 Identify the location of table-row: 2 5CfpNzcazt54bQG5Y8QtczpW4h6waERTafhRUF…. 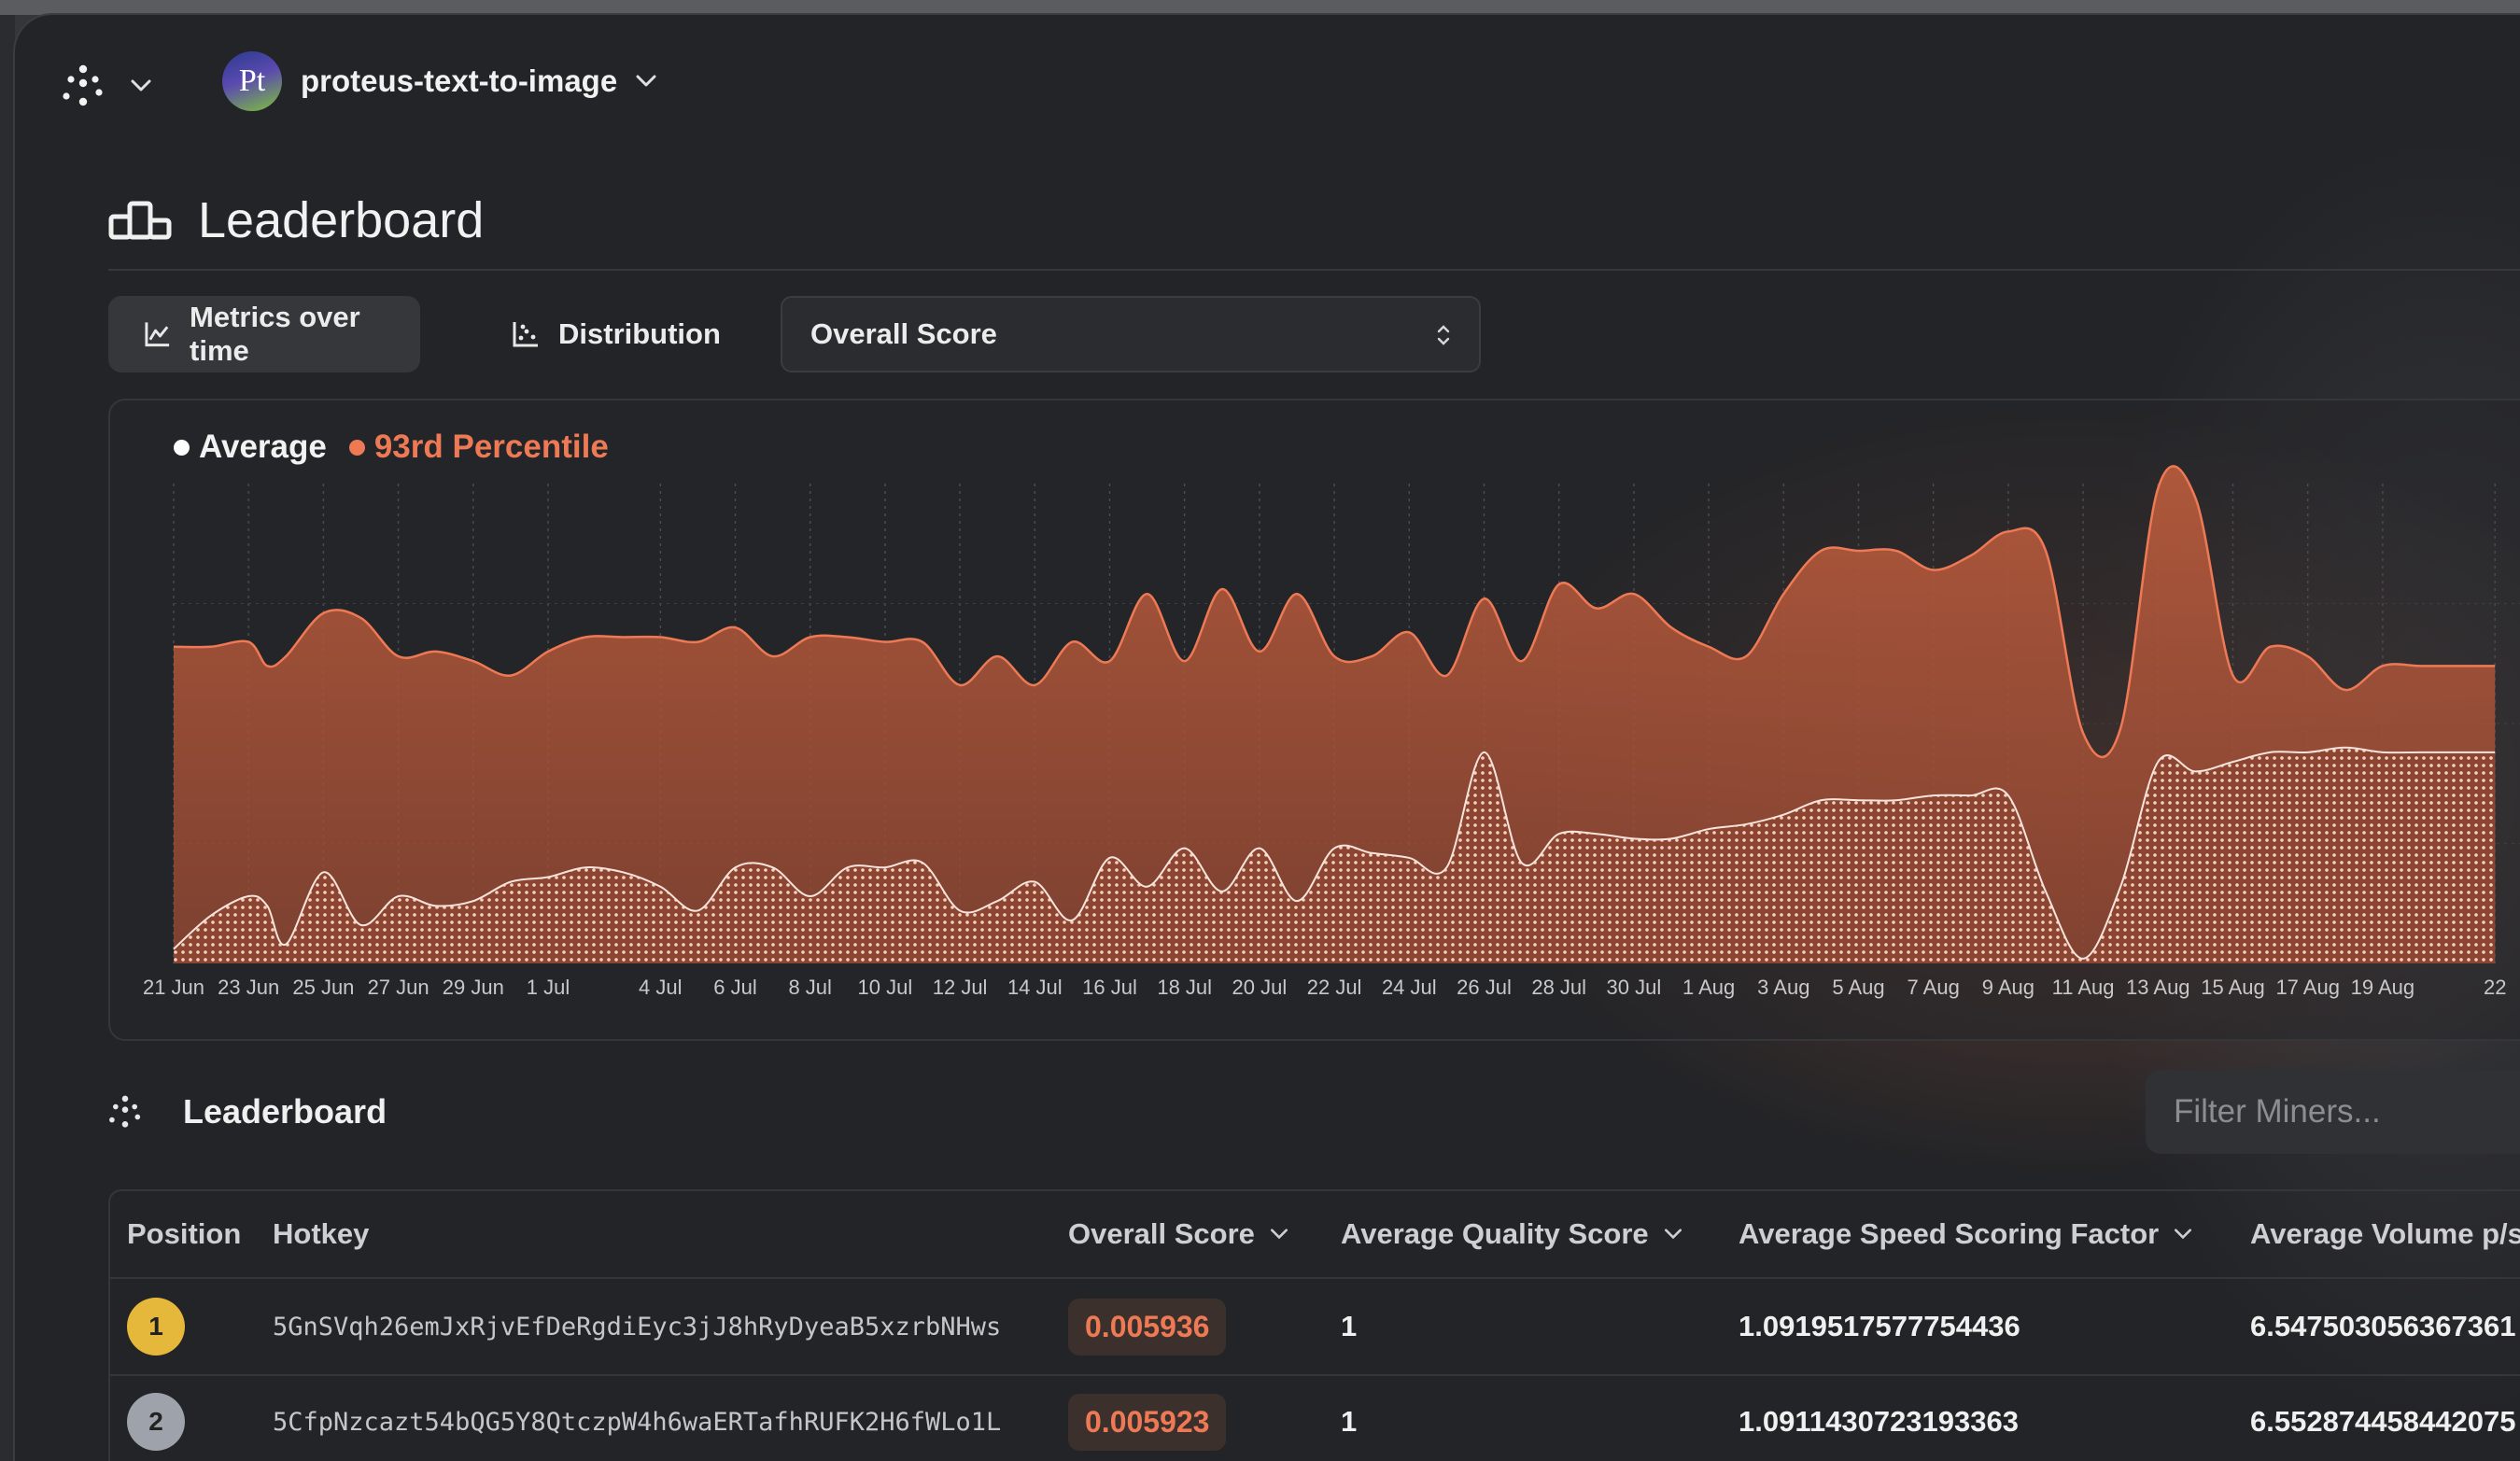
(1315, 1417).